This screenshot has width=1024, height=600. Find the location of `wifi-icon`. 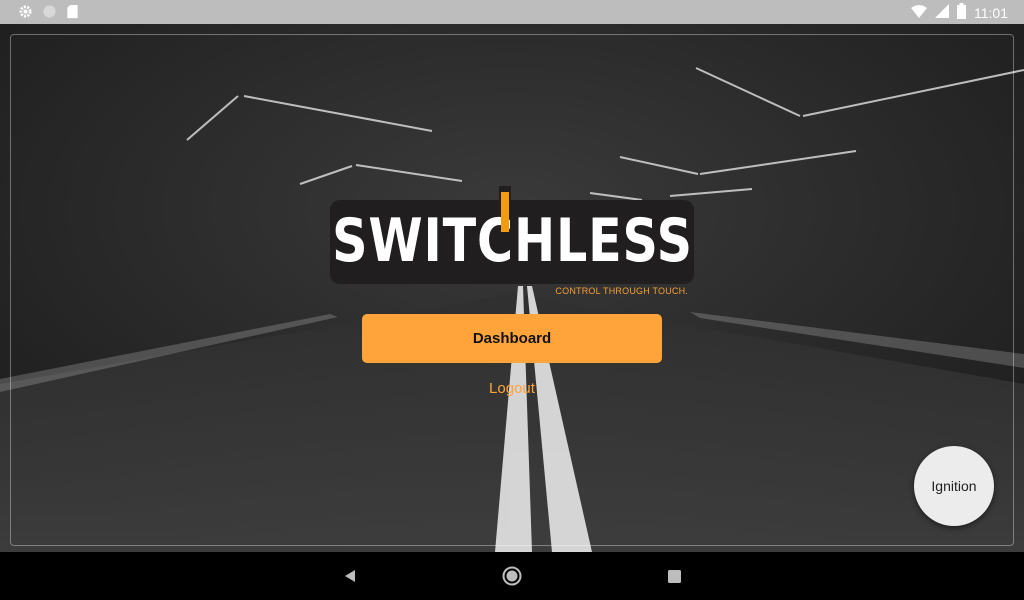

wifi-icon is located at coordinates (919, 12).